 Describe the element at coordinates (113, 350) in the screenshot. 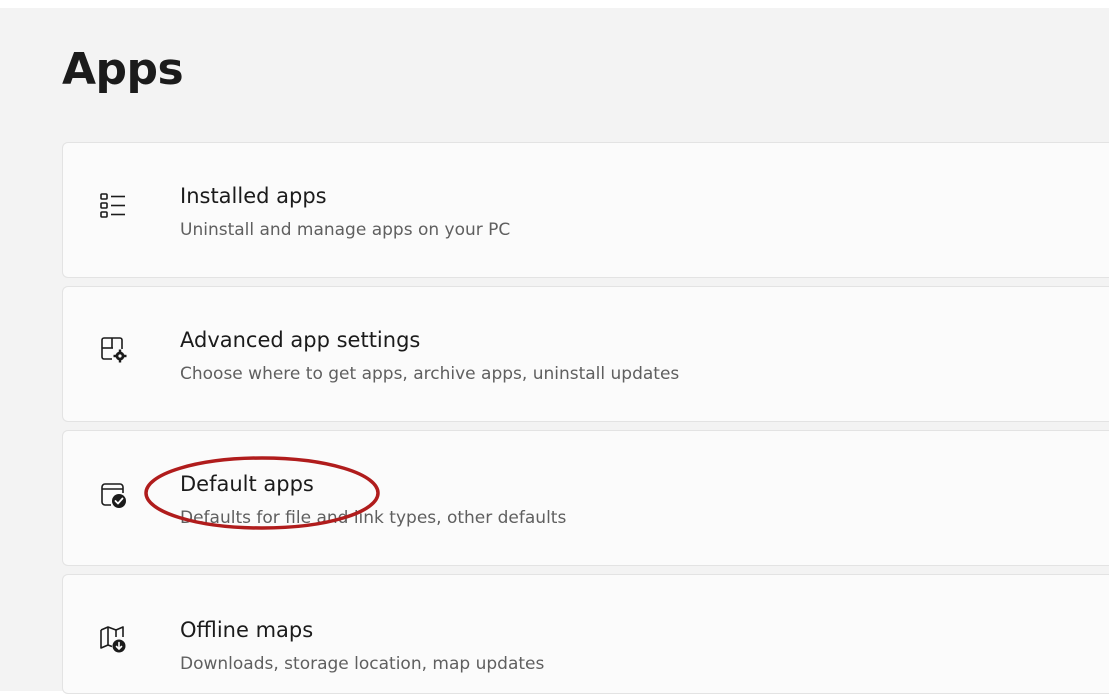

I see `app-settings-icon` at that location.